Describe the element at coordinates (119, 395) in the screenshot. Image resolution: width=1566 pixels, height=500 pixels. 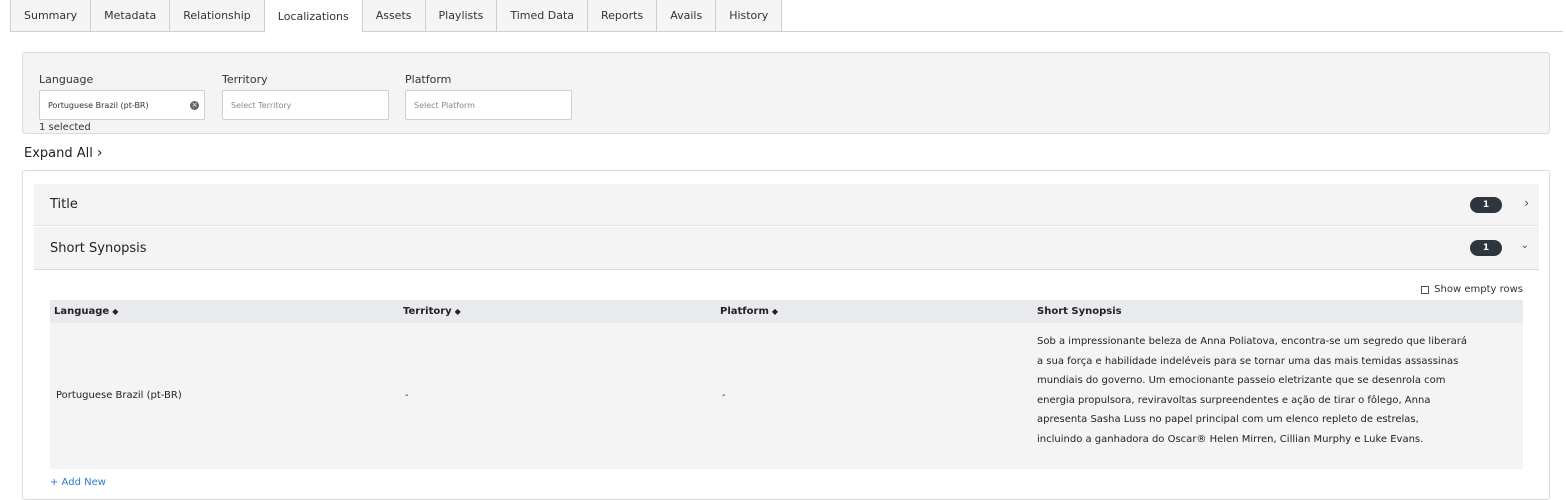
I see `cell-language: Portuguese Brazil (pt-BR)` at that location.